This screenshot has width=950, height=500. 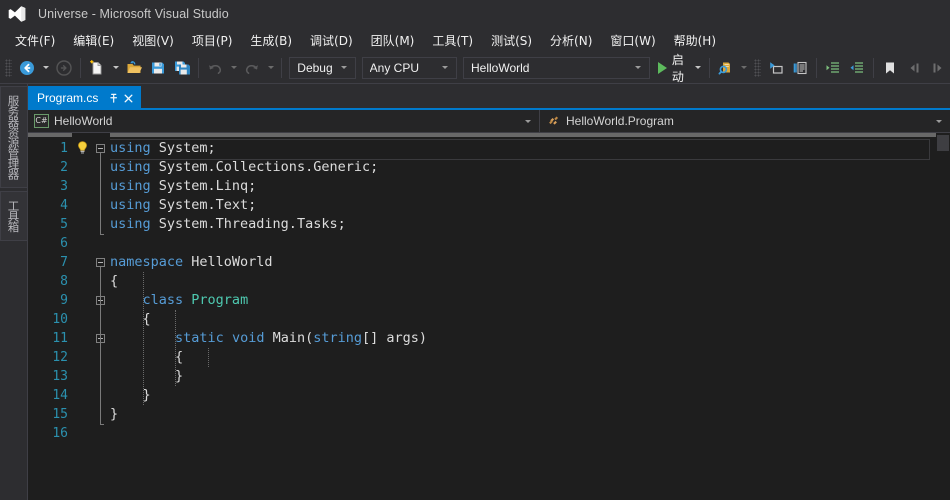 What do you see at coordinates (315, 67) in the screenshot?
I see `solution-configuration-value: Debug` at bounding box center [315, 67].